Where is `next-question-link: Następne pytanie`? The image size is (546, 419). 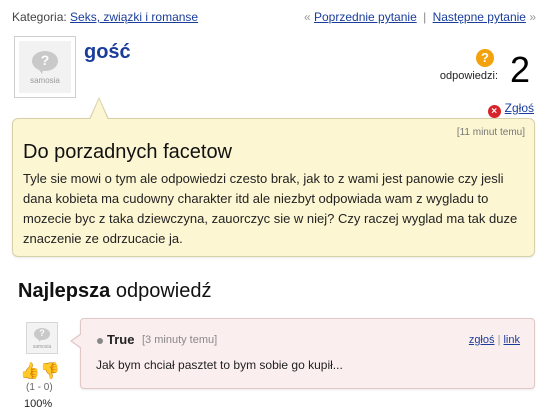
next-question-link: Następne pytanie is located at coordinates (479, 17).